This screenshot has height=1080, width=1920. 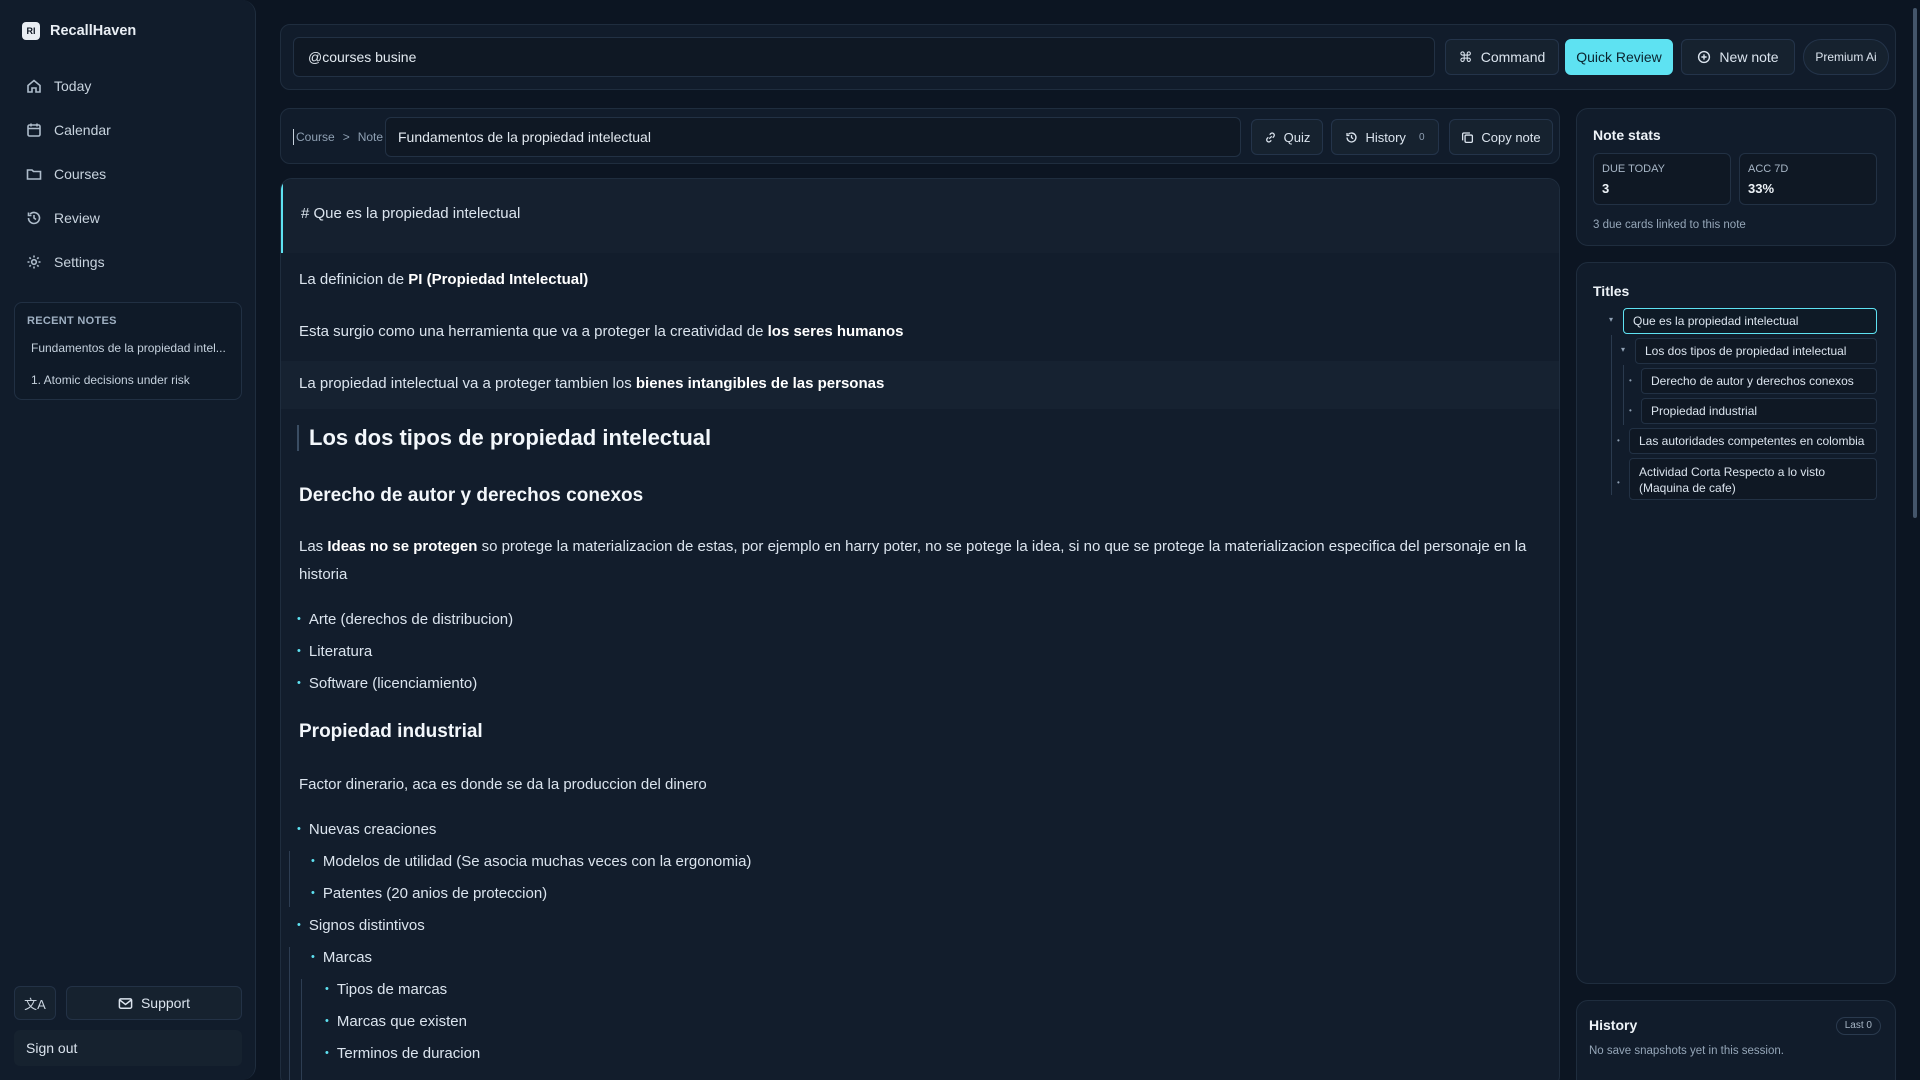 What do you see at coordinates (354, 279) in the screenshot?
I see `text: La definicion de` at bounding box center [354, 279].